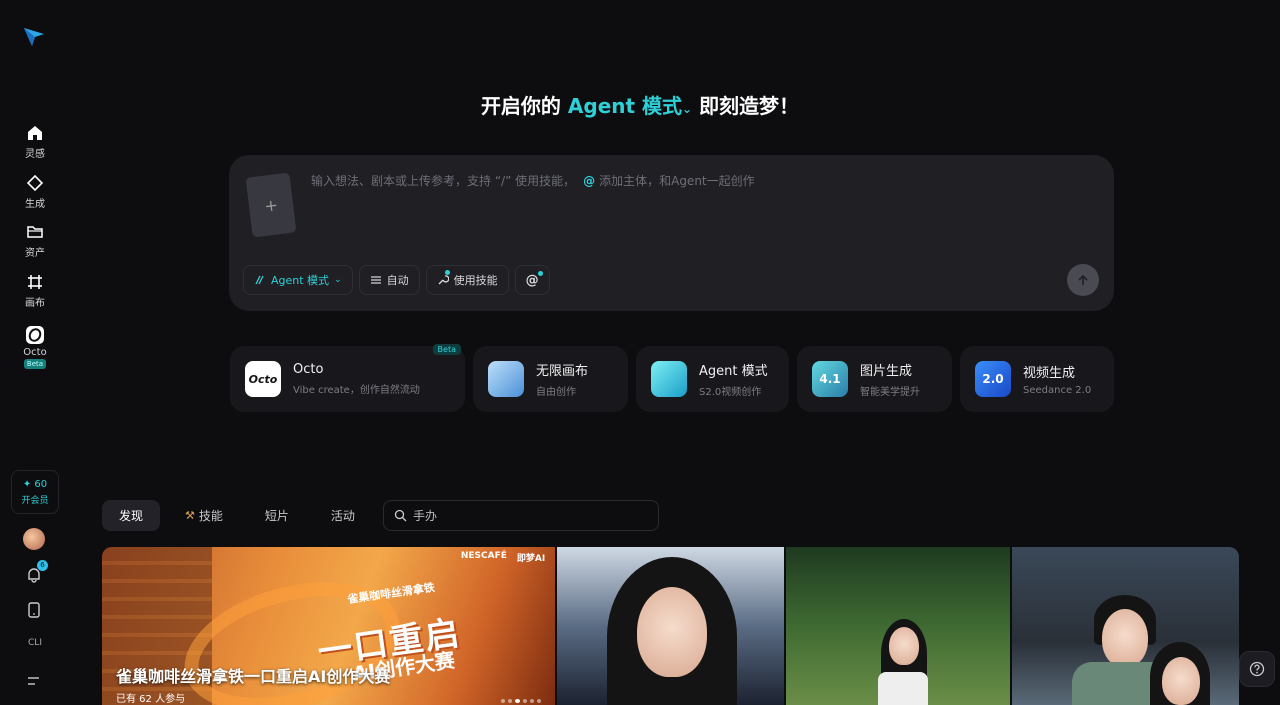  What do you see at coordinates (35, 643) in the screenshot?
I see `cli-button: CLI` at bounding box center [35, 643].